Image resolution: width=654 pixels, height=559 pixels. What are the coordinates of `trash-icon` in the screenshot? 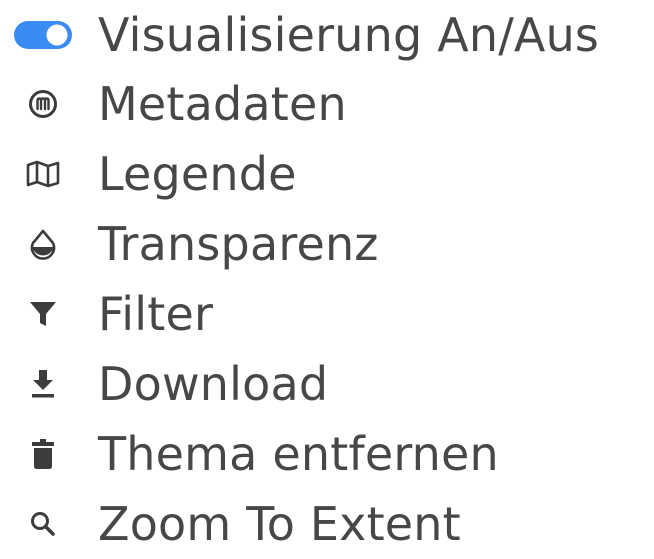 It's located at (43, 454).